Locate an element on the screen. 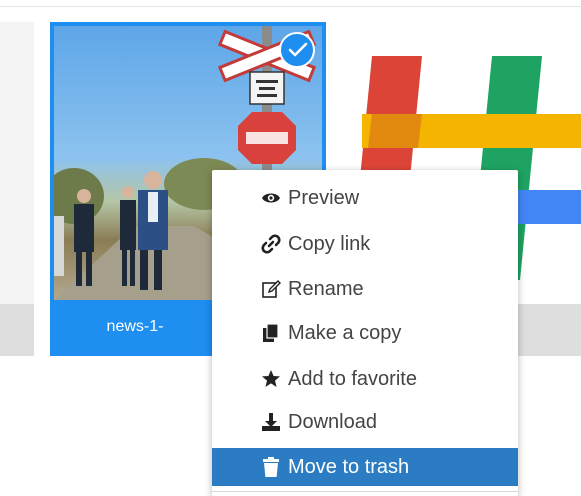 The image size is (581, 496). menu-item-label: Move to trash is located at coordinates (349, 466).